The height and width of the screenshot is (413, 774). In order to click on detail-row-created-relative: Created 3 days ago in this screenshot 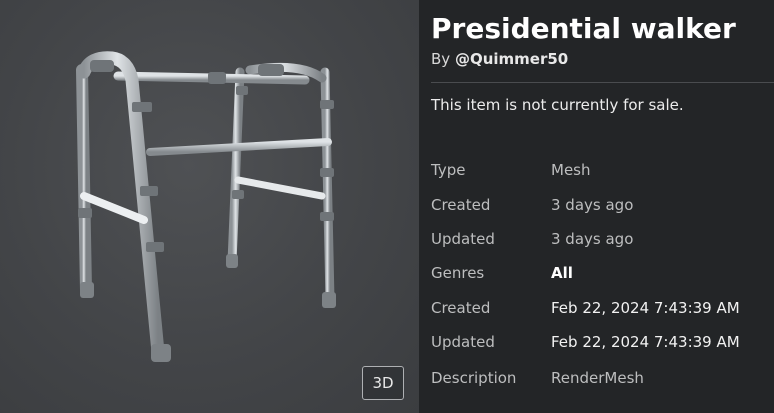, I will do `click(602, 207)`.